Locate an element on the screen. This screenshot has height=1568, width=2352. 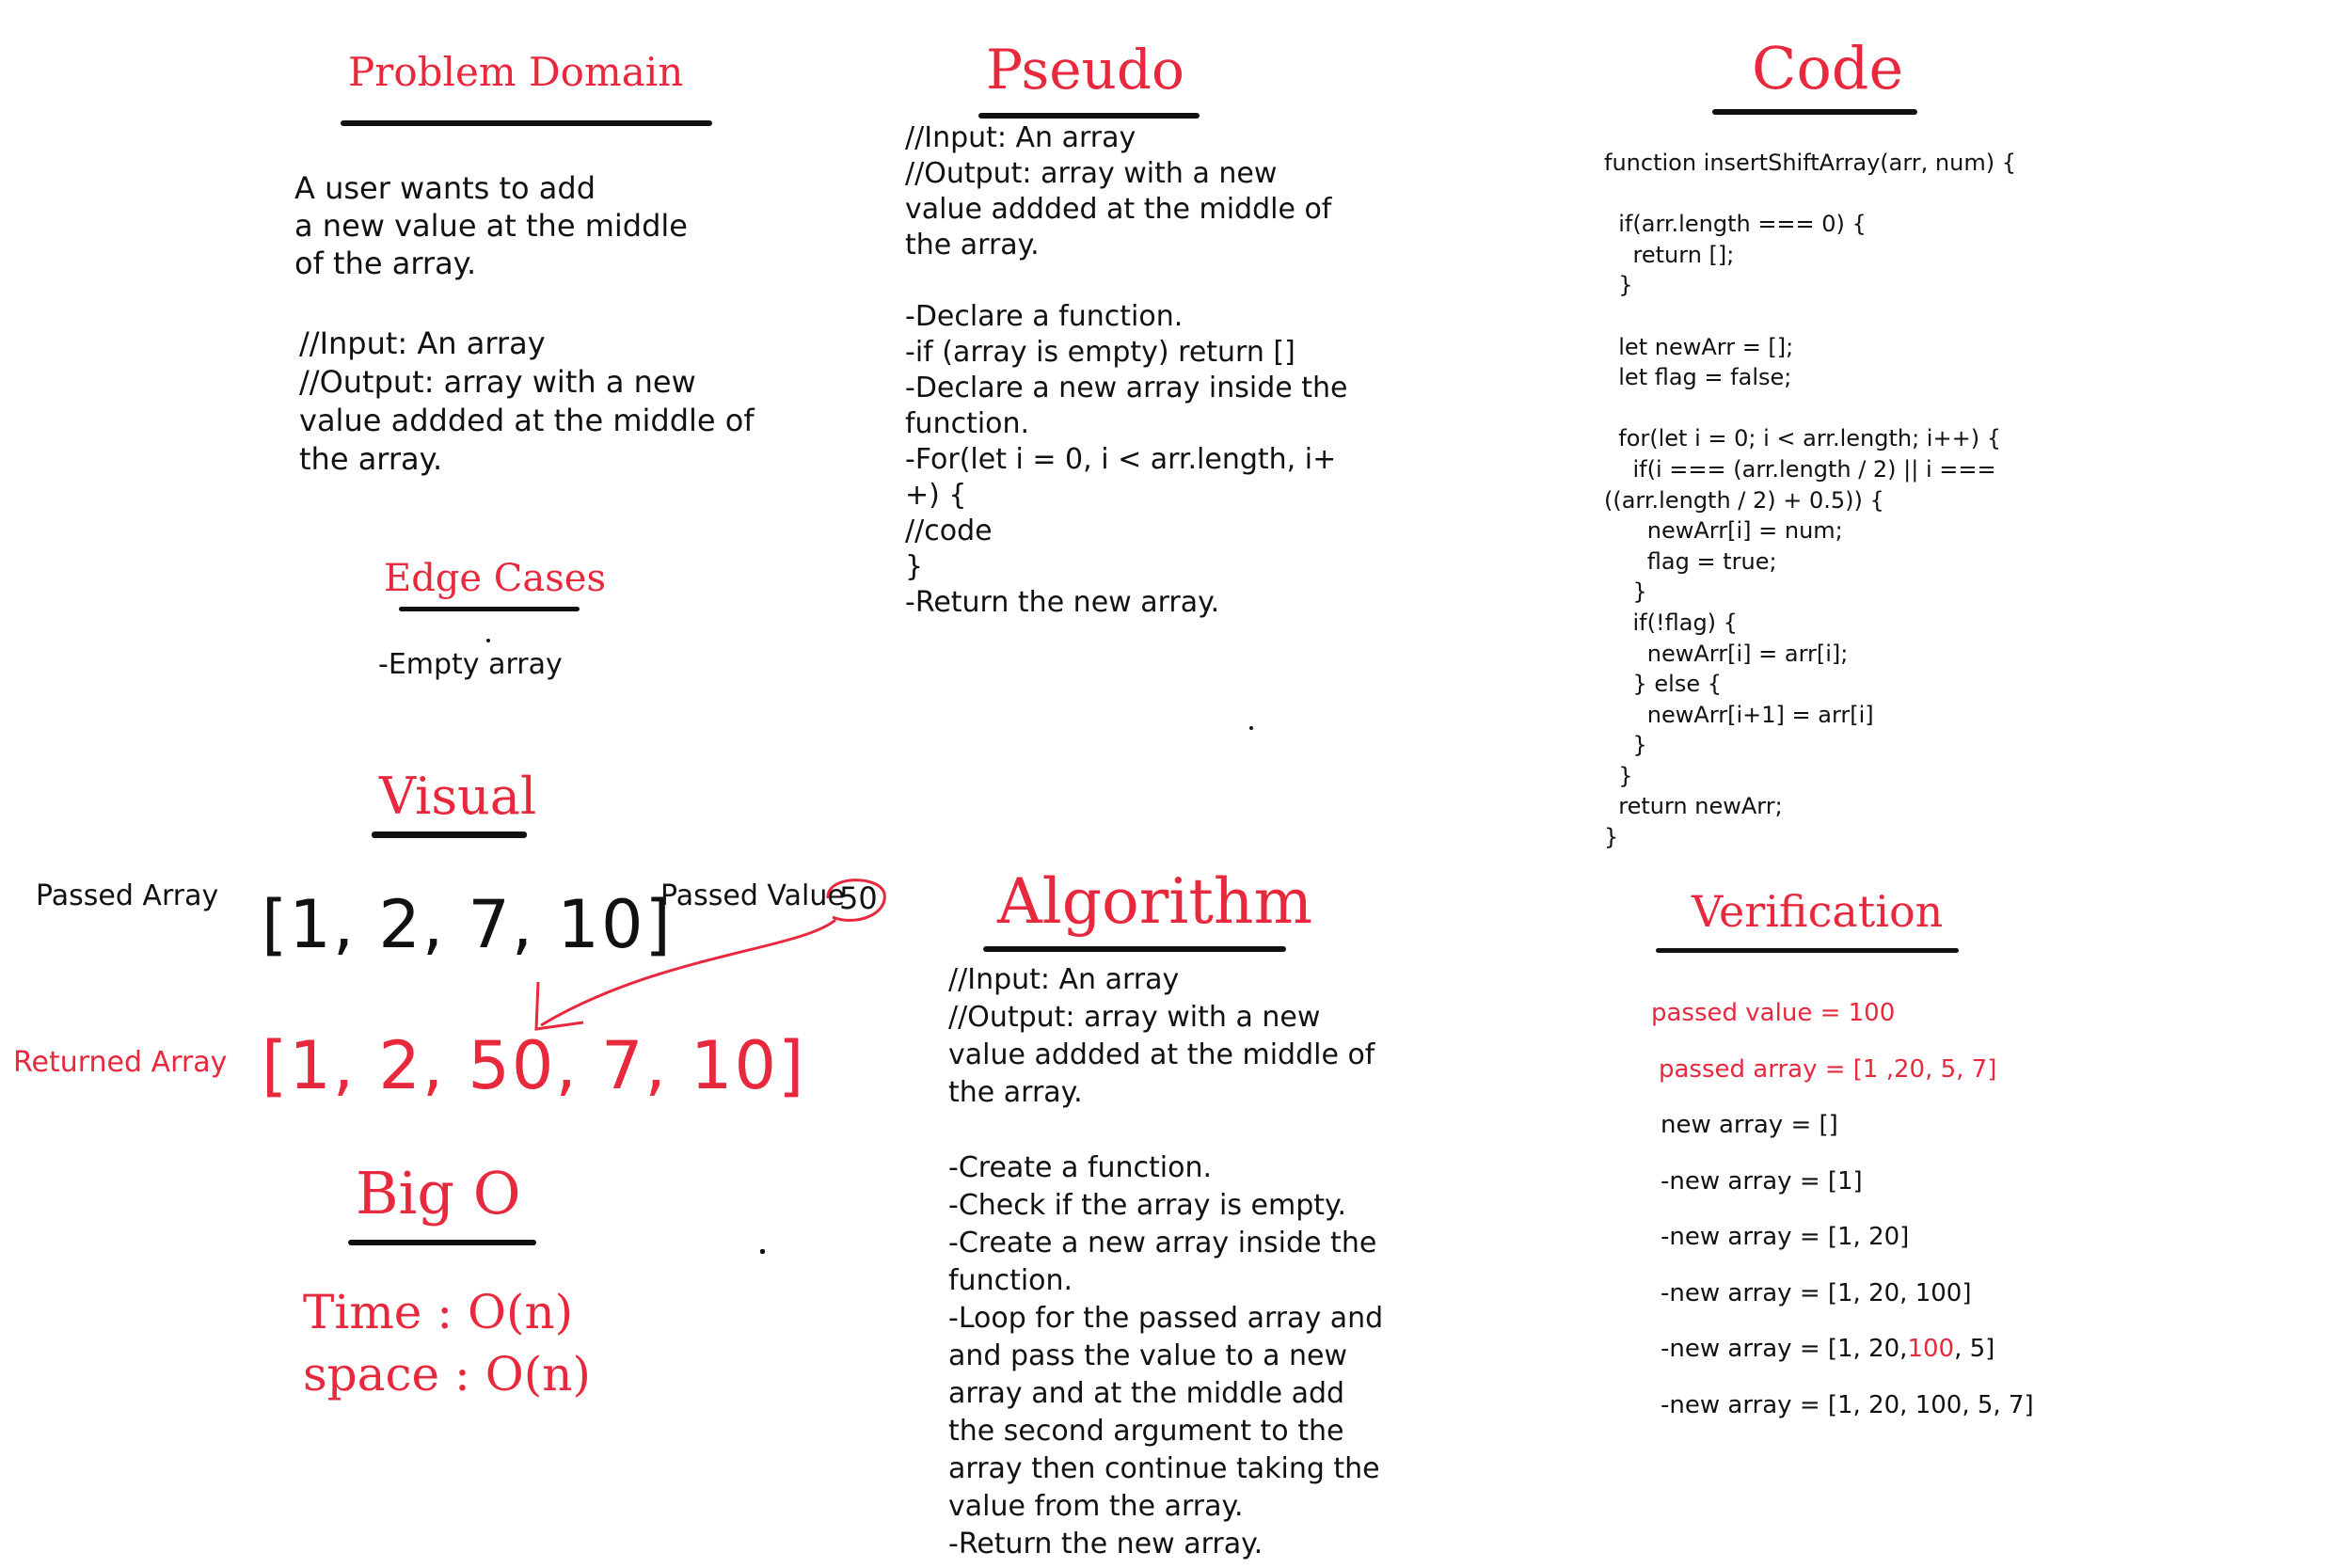
verification-title: Verification is located at coordinates (1818, 911).